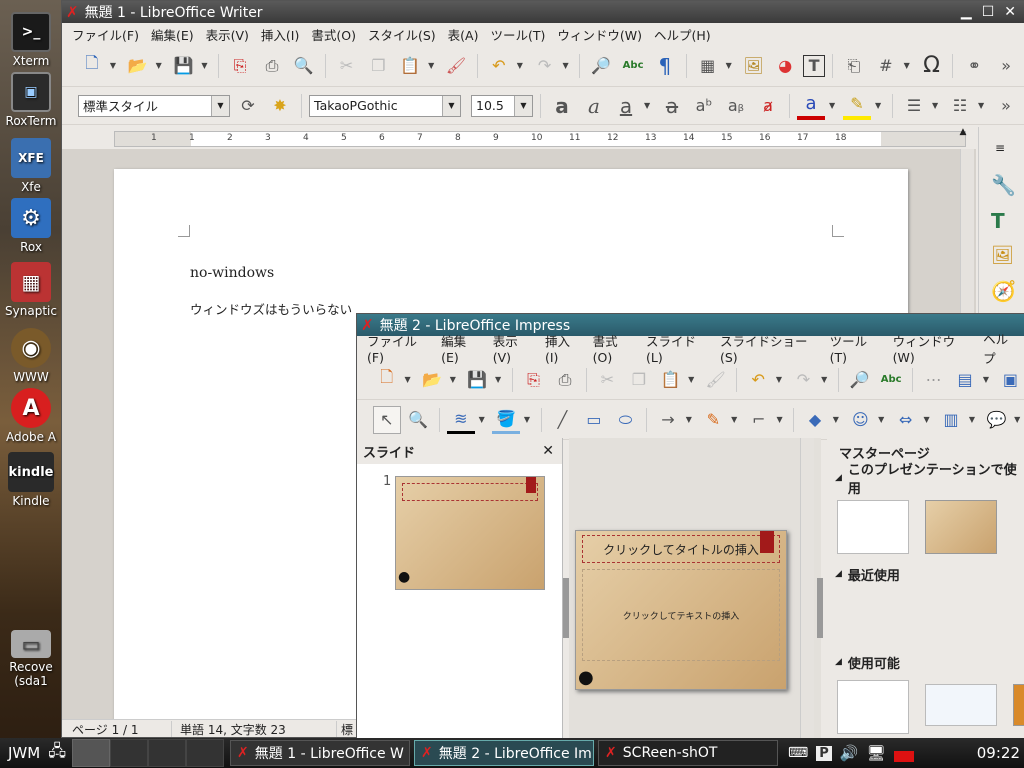  What do you see at coordinates (932, 66) in the screenshot?
I see `special-character-icon: Ω` at bounding box center [932, 66].